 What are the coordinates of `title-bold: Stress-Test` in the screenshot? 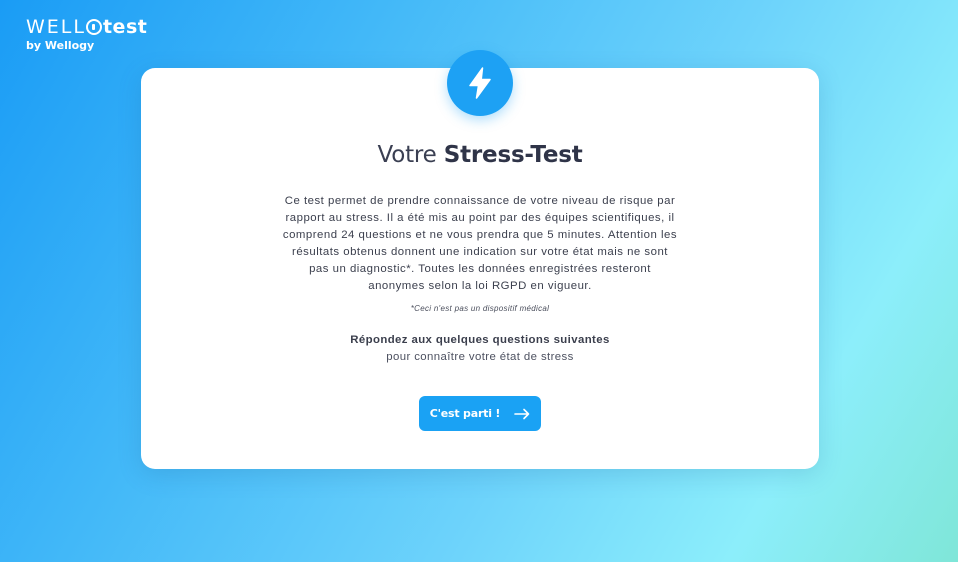 It's located at (513, 155).